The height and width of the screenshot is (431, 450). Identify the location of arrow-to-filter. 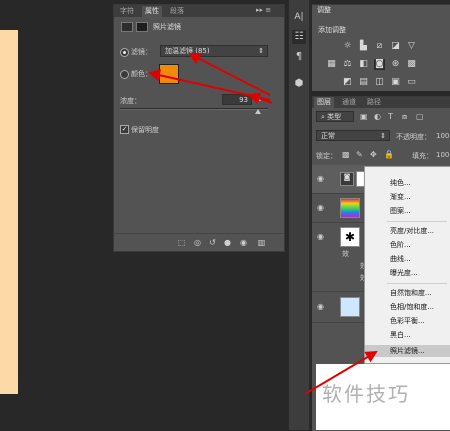
(229, 74).